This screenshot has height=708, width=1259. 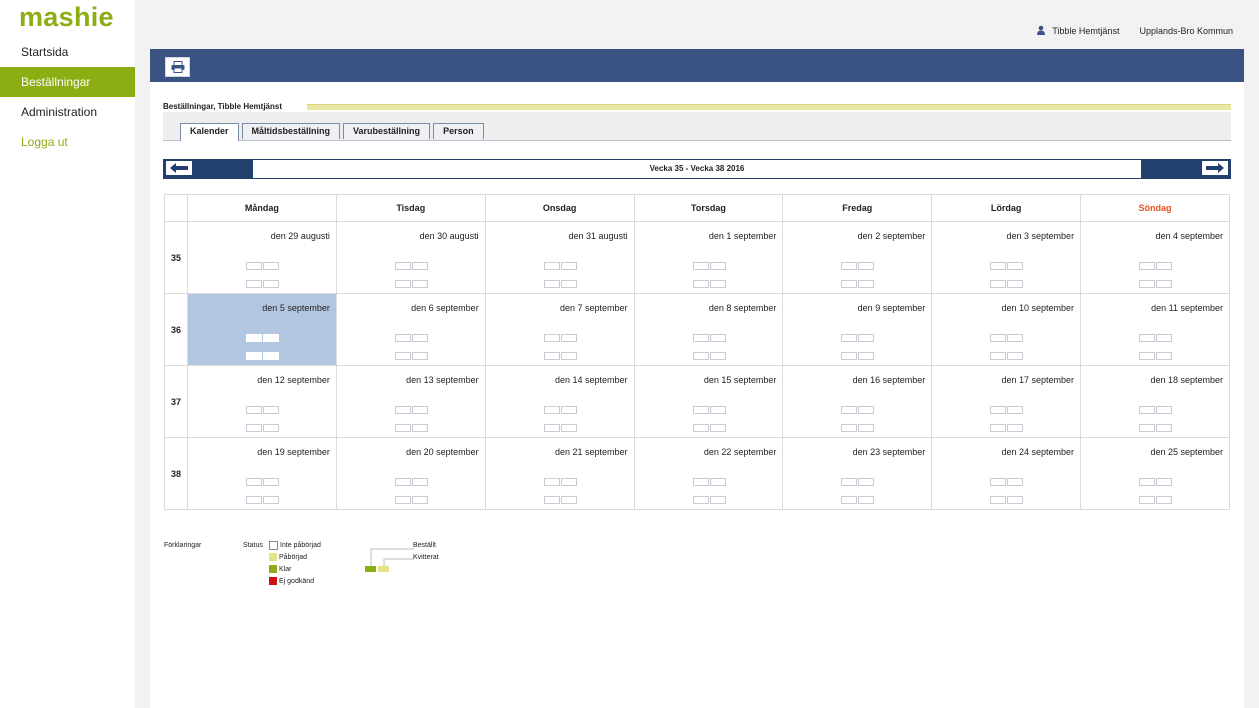 What do you see at coordinates (559, 329) in the screenshot?
I see `calendar-day-cell: den 7 september` at bounding box center [559, 329].